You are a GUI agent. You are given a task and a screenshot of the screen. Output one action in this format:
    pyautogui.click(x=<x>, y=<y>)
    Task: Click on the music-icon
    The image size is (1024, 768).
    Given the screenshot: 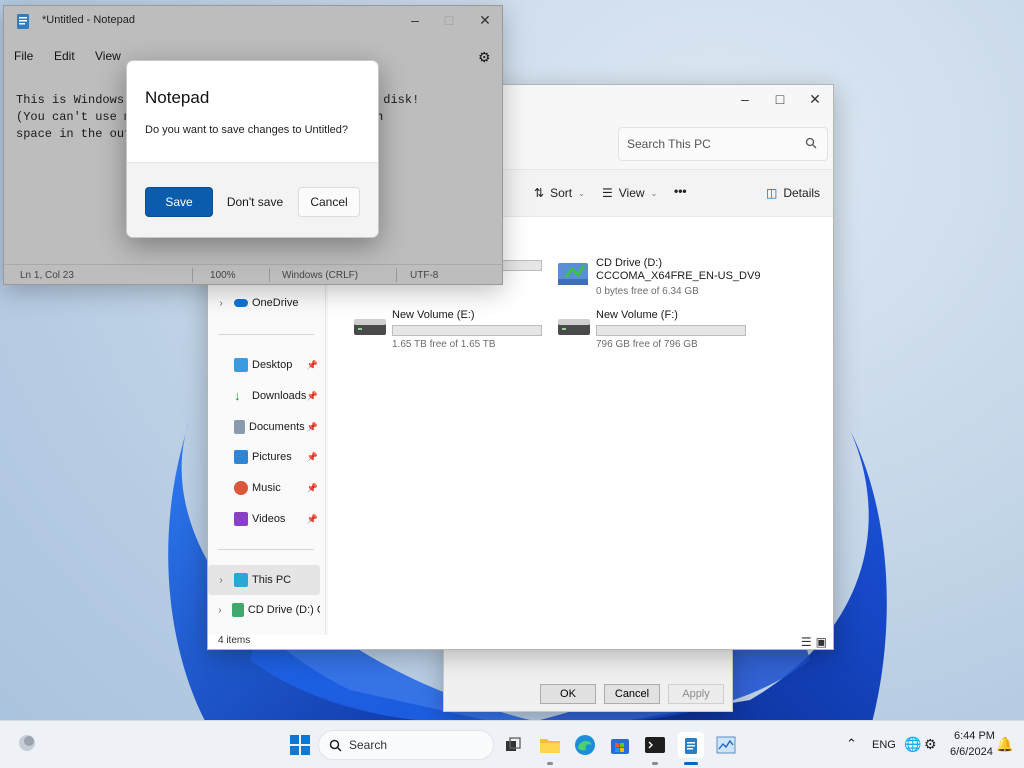 What is the action you would take?
    pyautogui.click(x=241, y=488)
    